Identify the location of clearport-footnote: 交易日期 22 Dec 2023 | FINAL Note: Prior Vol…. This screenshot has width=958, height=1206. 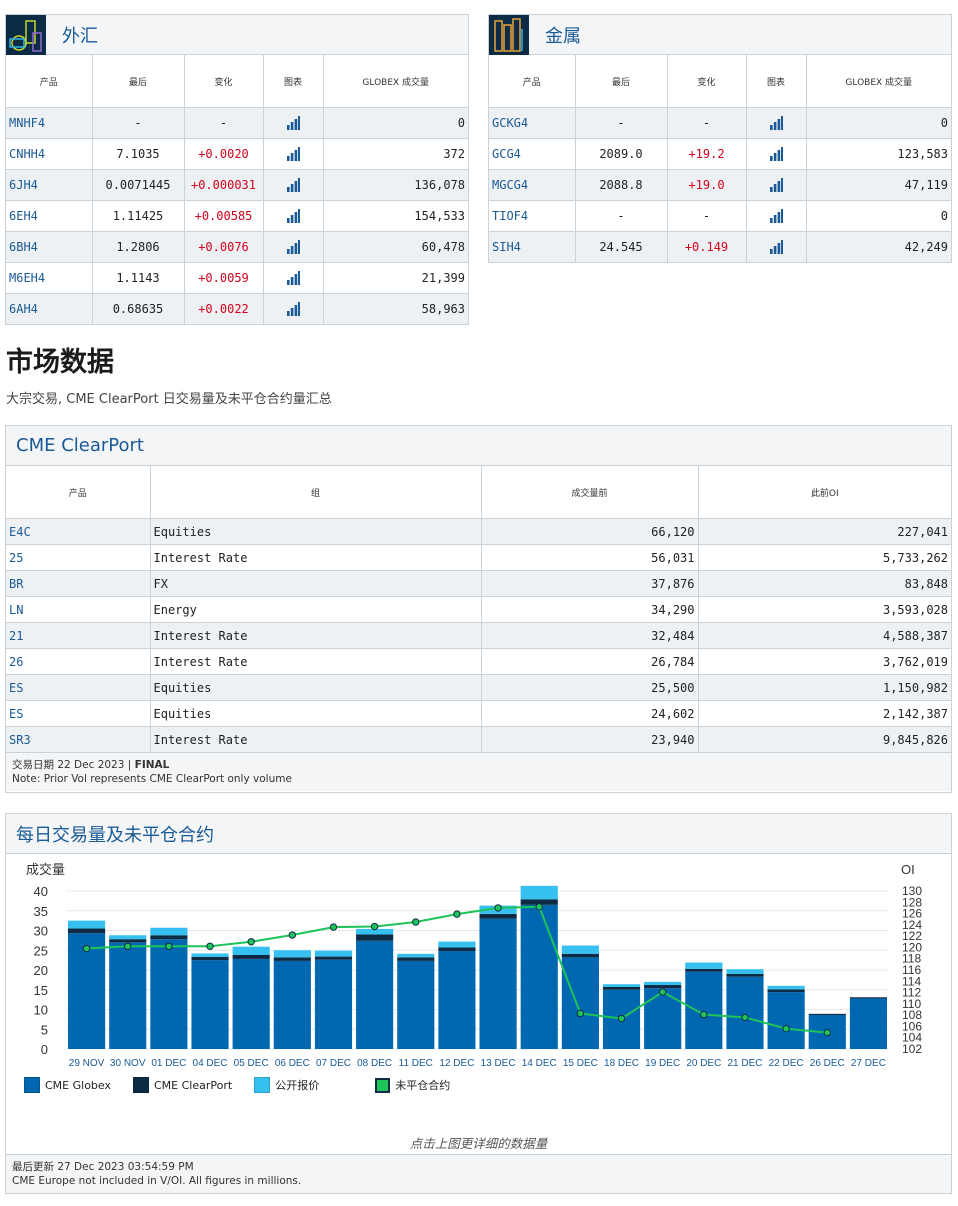
(478, 772).